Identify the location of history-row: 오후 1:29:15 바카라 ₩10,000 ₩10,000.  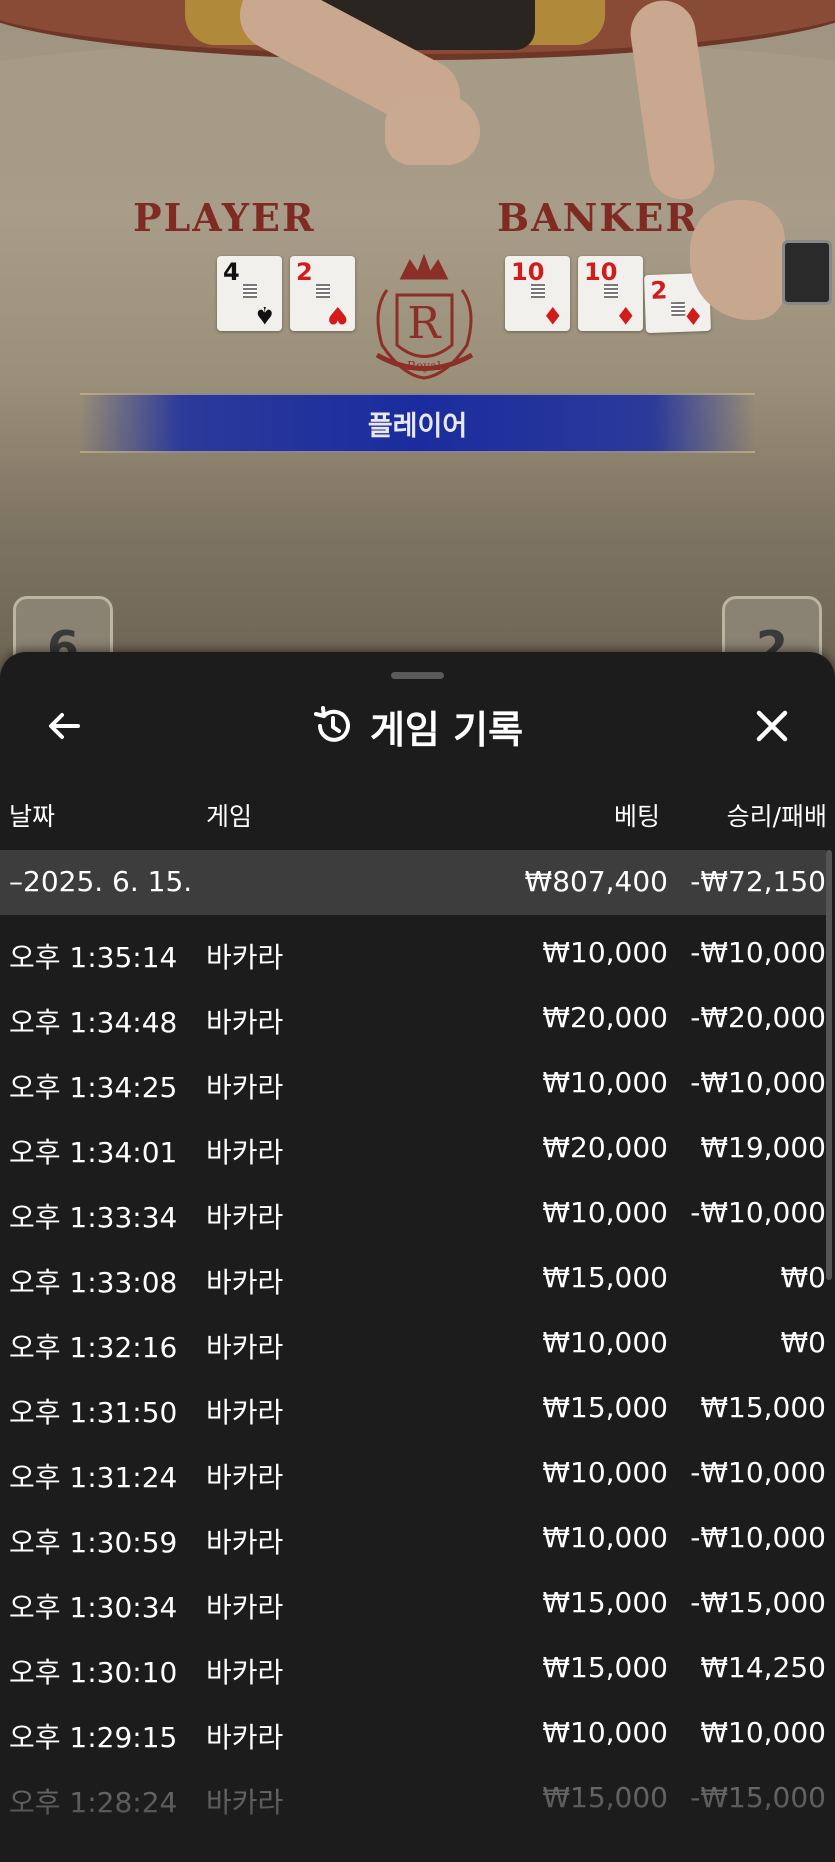
(413, 1727).